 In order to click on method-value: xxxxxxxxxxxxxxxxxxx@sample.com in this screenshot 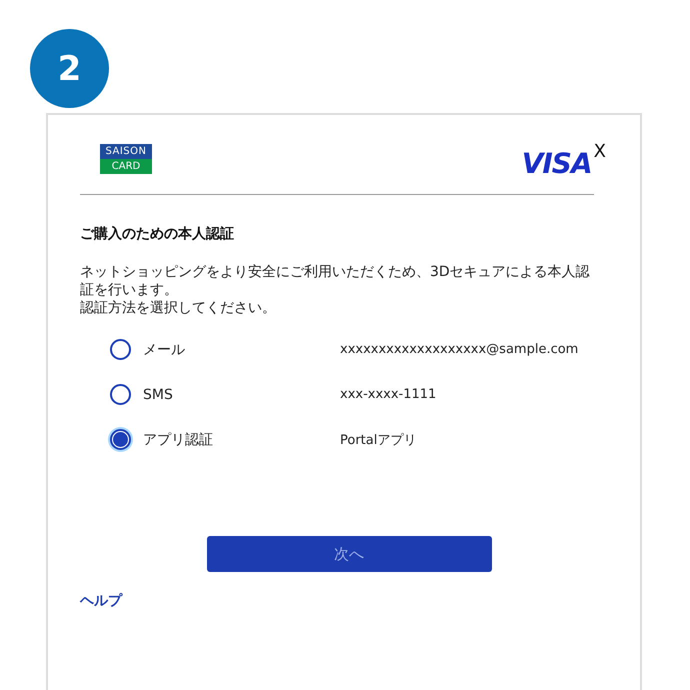, I will do `click(459, 349)`.